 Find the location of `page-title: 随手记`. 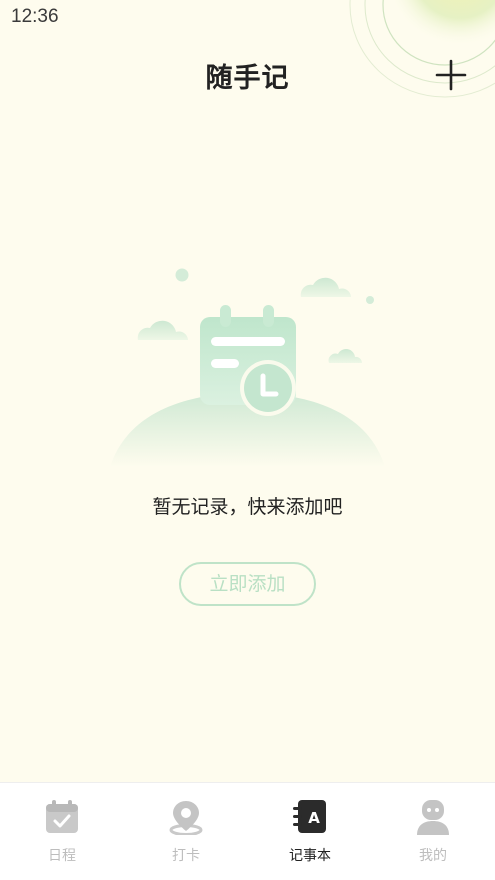

page-title: 随手记 is located at coordinates (247, 78).